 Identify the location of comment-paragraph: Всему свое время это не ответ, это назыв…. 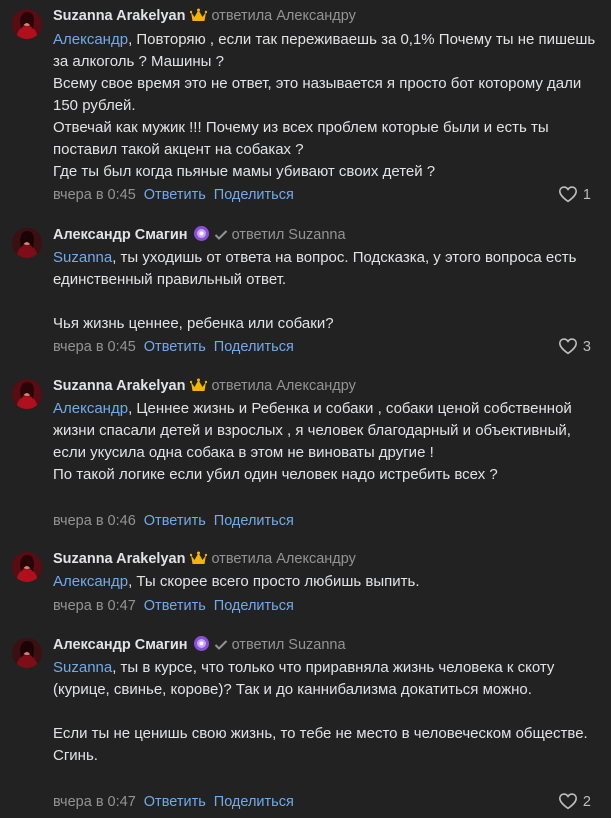
(319, 94).